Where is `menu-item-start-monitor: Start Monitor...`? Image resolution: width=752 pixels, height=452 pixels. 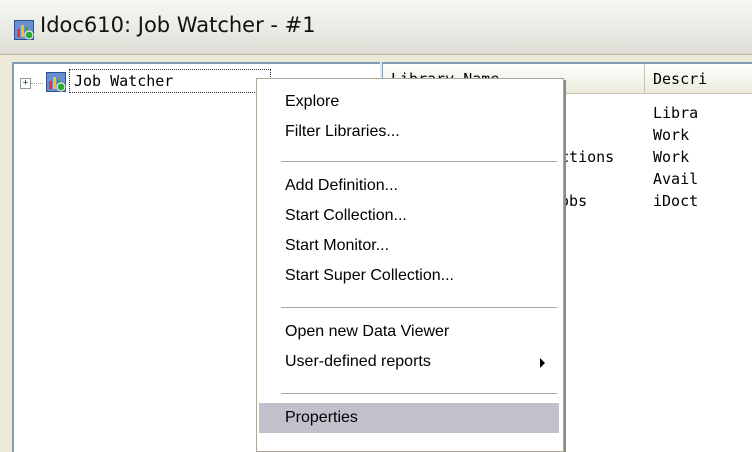
menu-item-start-monitor: Start Monitor... is located at coordinates (409, 246).